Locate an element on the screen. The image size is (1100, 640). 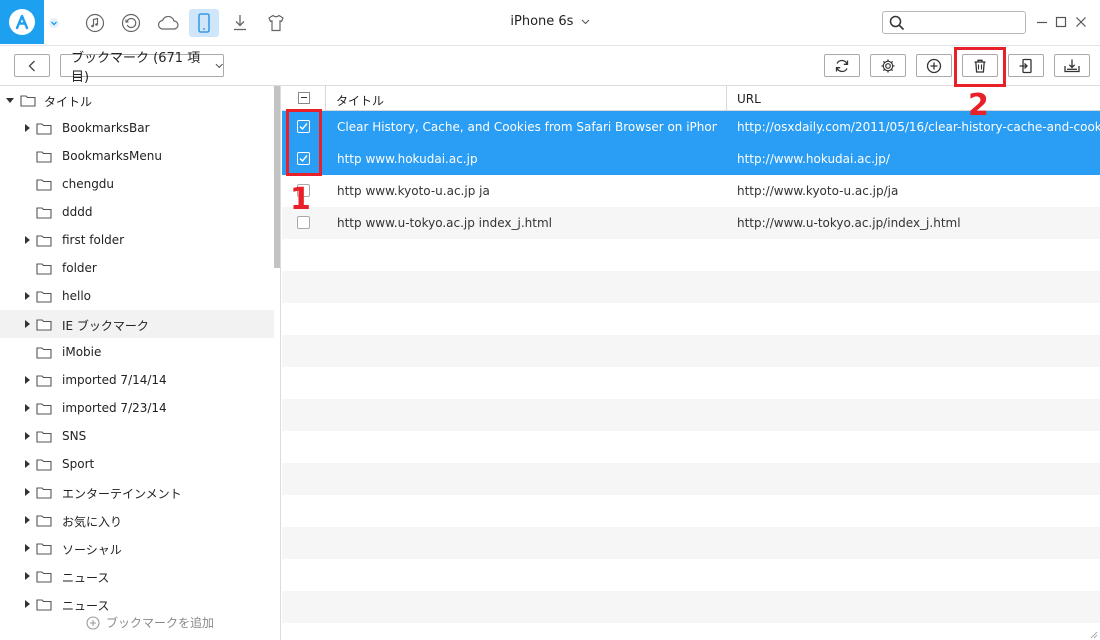
tree-root: タイトル is located at coordinates (137, 100).